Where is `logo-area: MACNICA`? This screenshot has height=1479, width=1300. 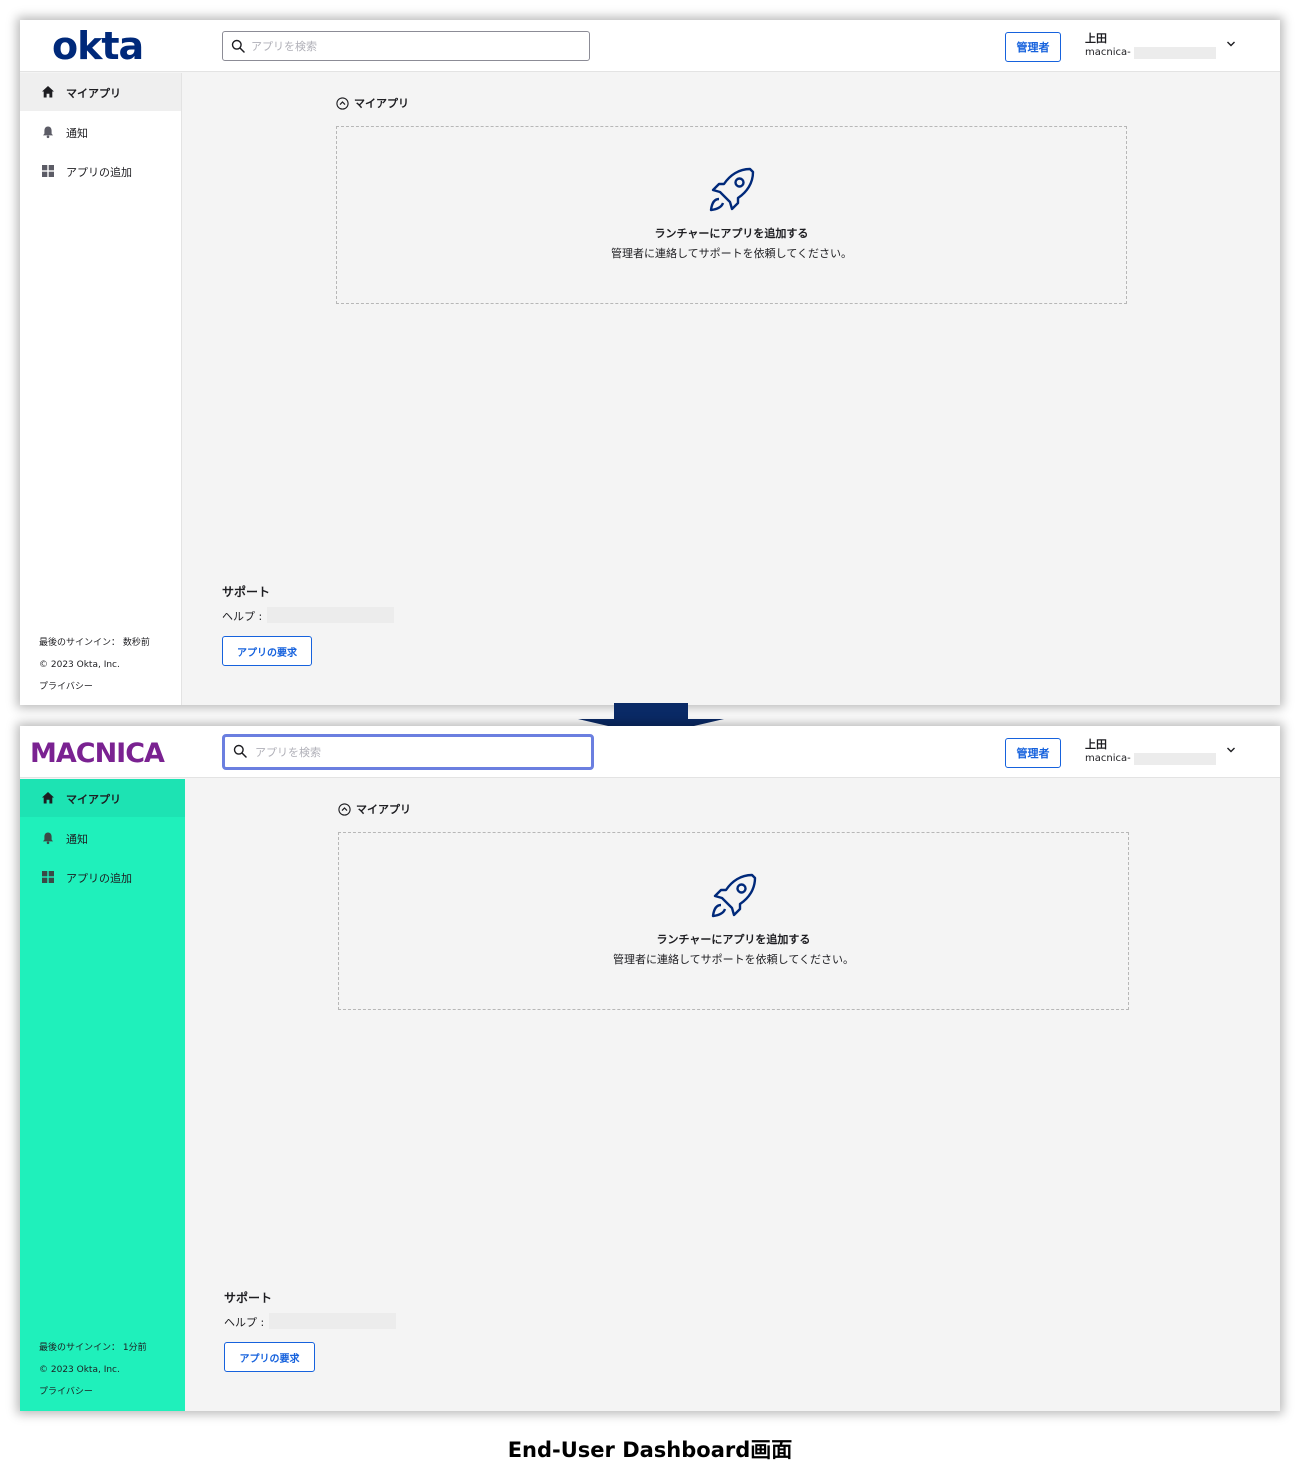
logo-area: MACNICA is located at coordinates (101, 752).